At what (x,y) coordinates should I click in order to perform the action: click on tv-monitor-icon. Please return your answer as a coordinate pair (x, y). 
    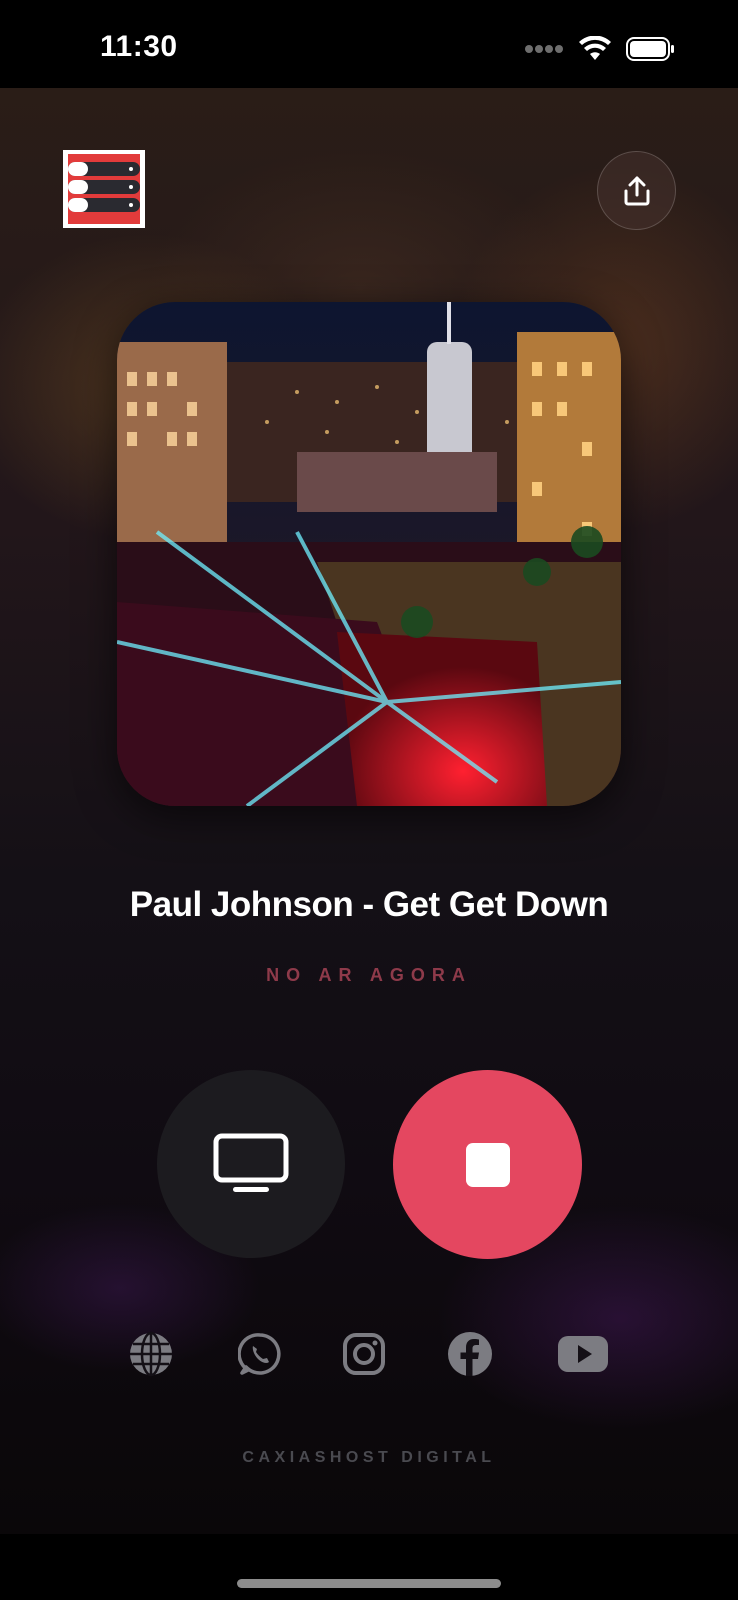
    Looking at the image, I should click on (251, 1162).